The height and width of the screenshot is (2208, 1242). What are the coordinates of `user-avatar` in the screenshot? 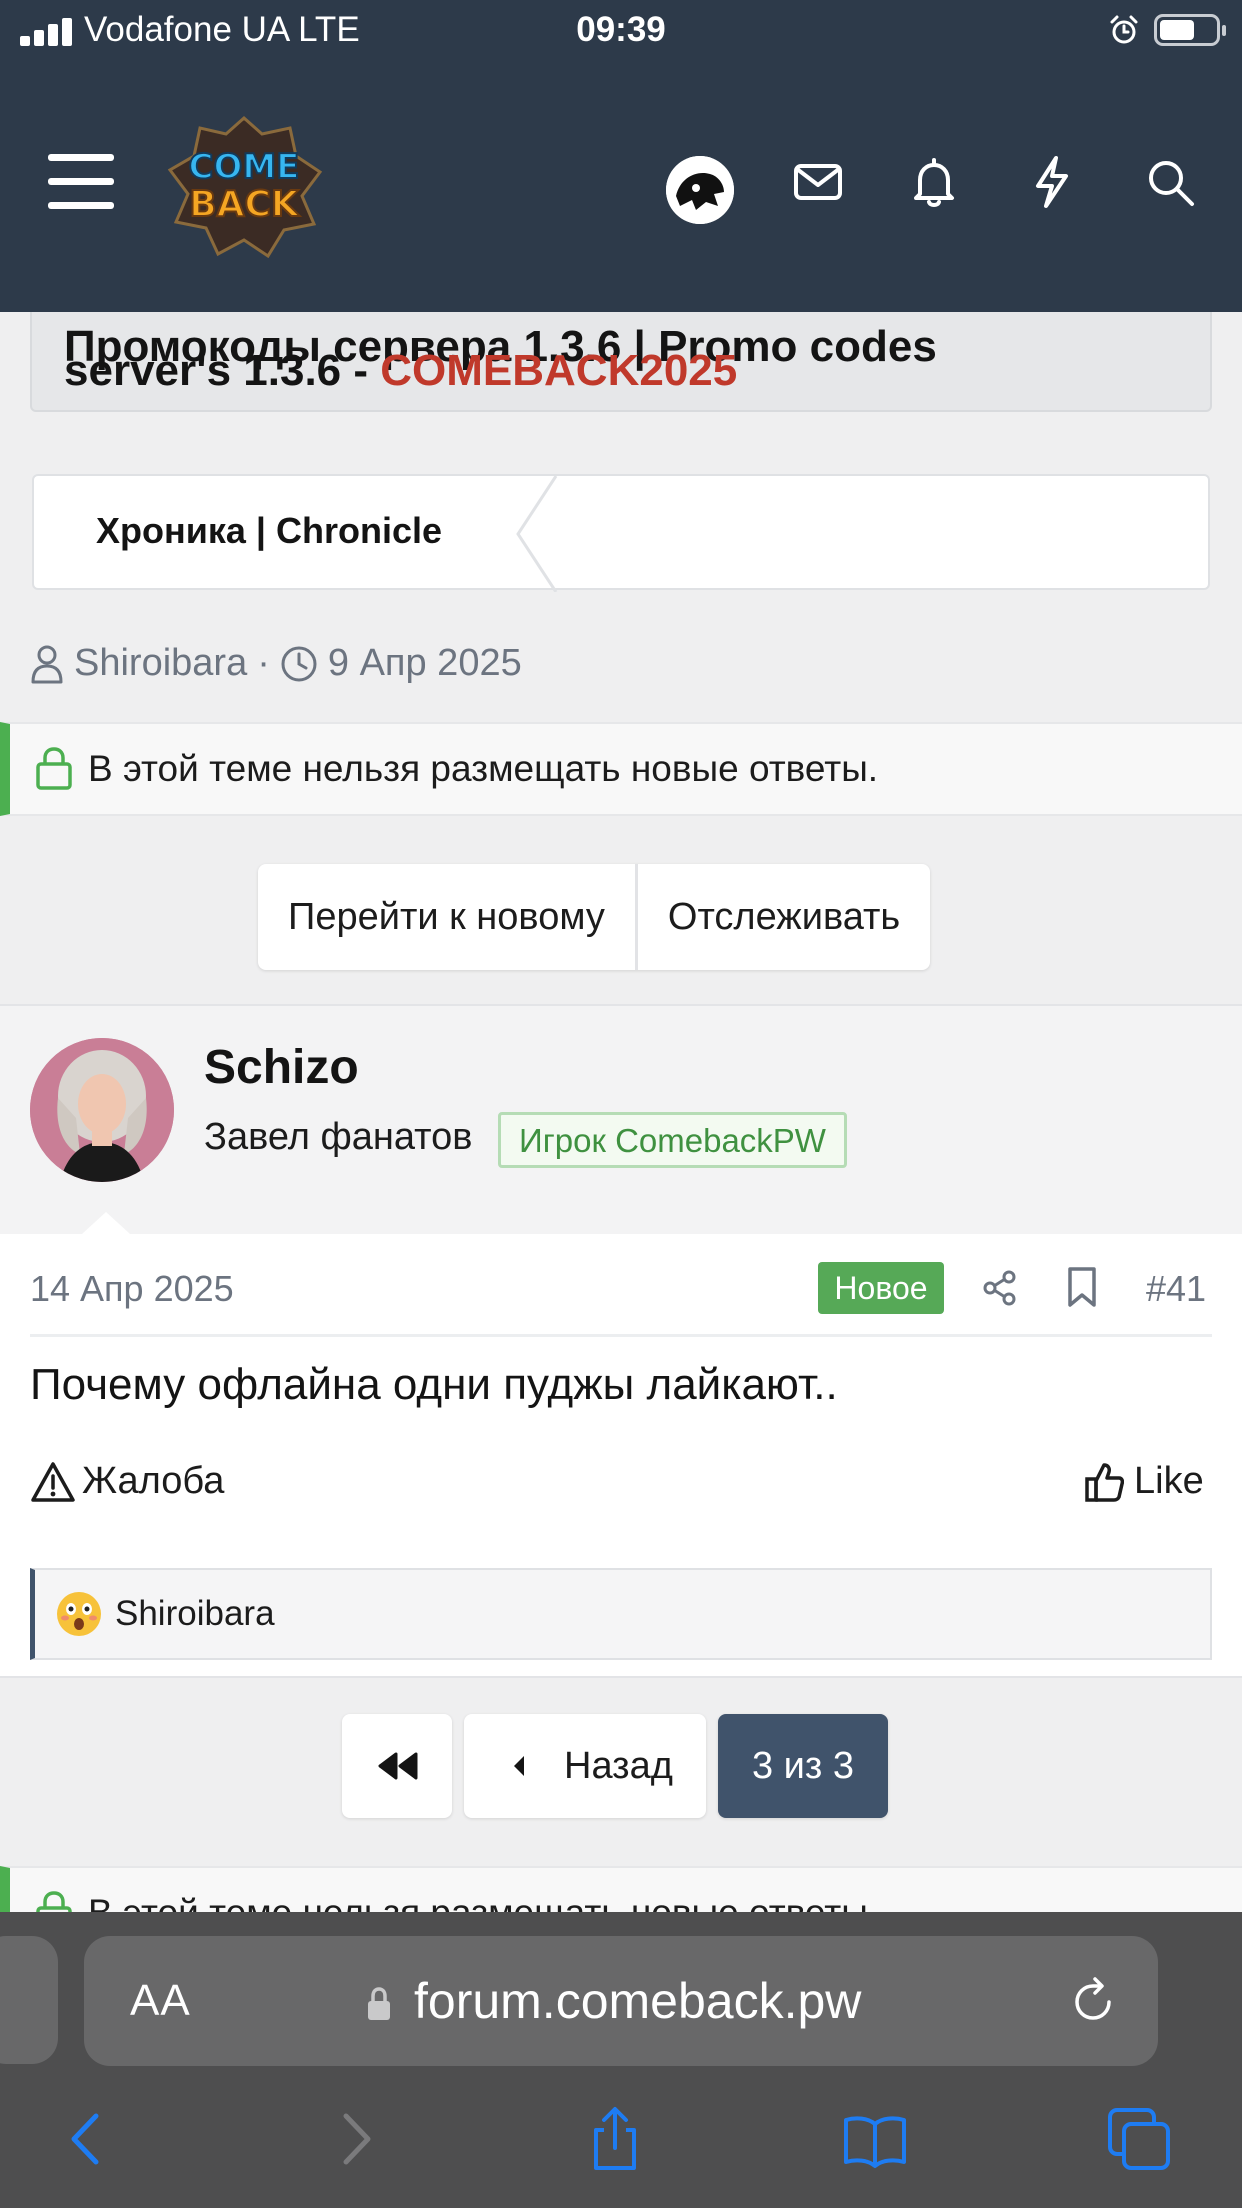 It's located at (700, 190).